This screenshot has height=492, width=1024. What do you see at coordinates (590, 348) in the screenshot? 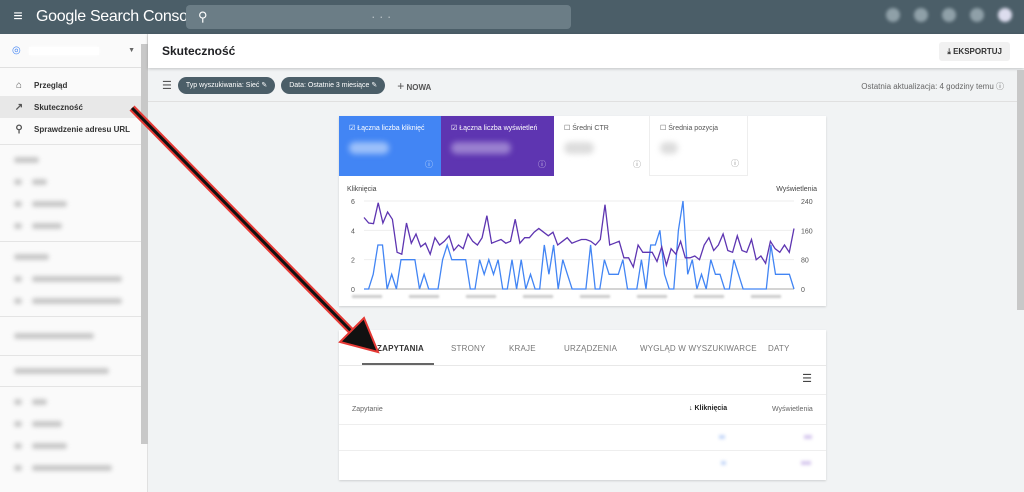
I see `tab-devices: URZĄDZENIA` at bounding box center [590, 348].